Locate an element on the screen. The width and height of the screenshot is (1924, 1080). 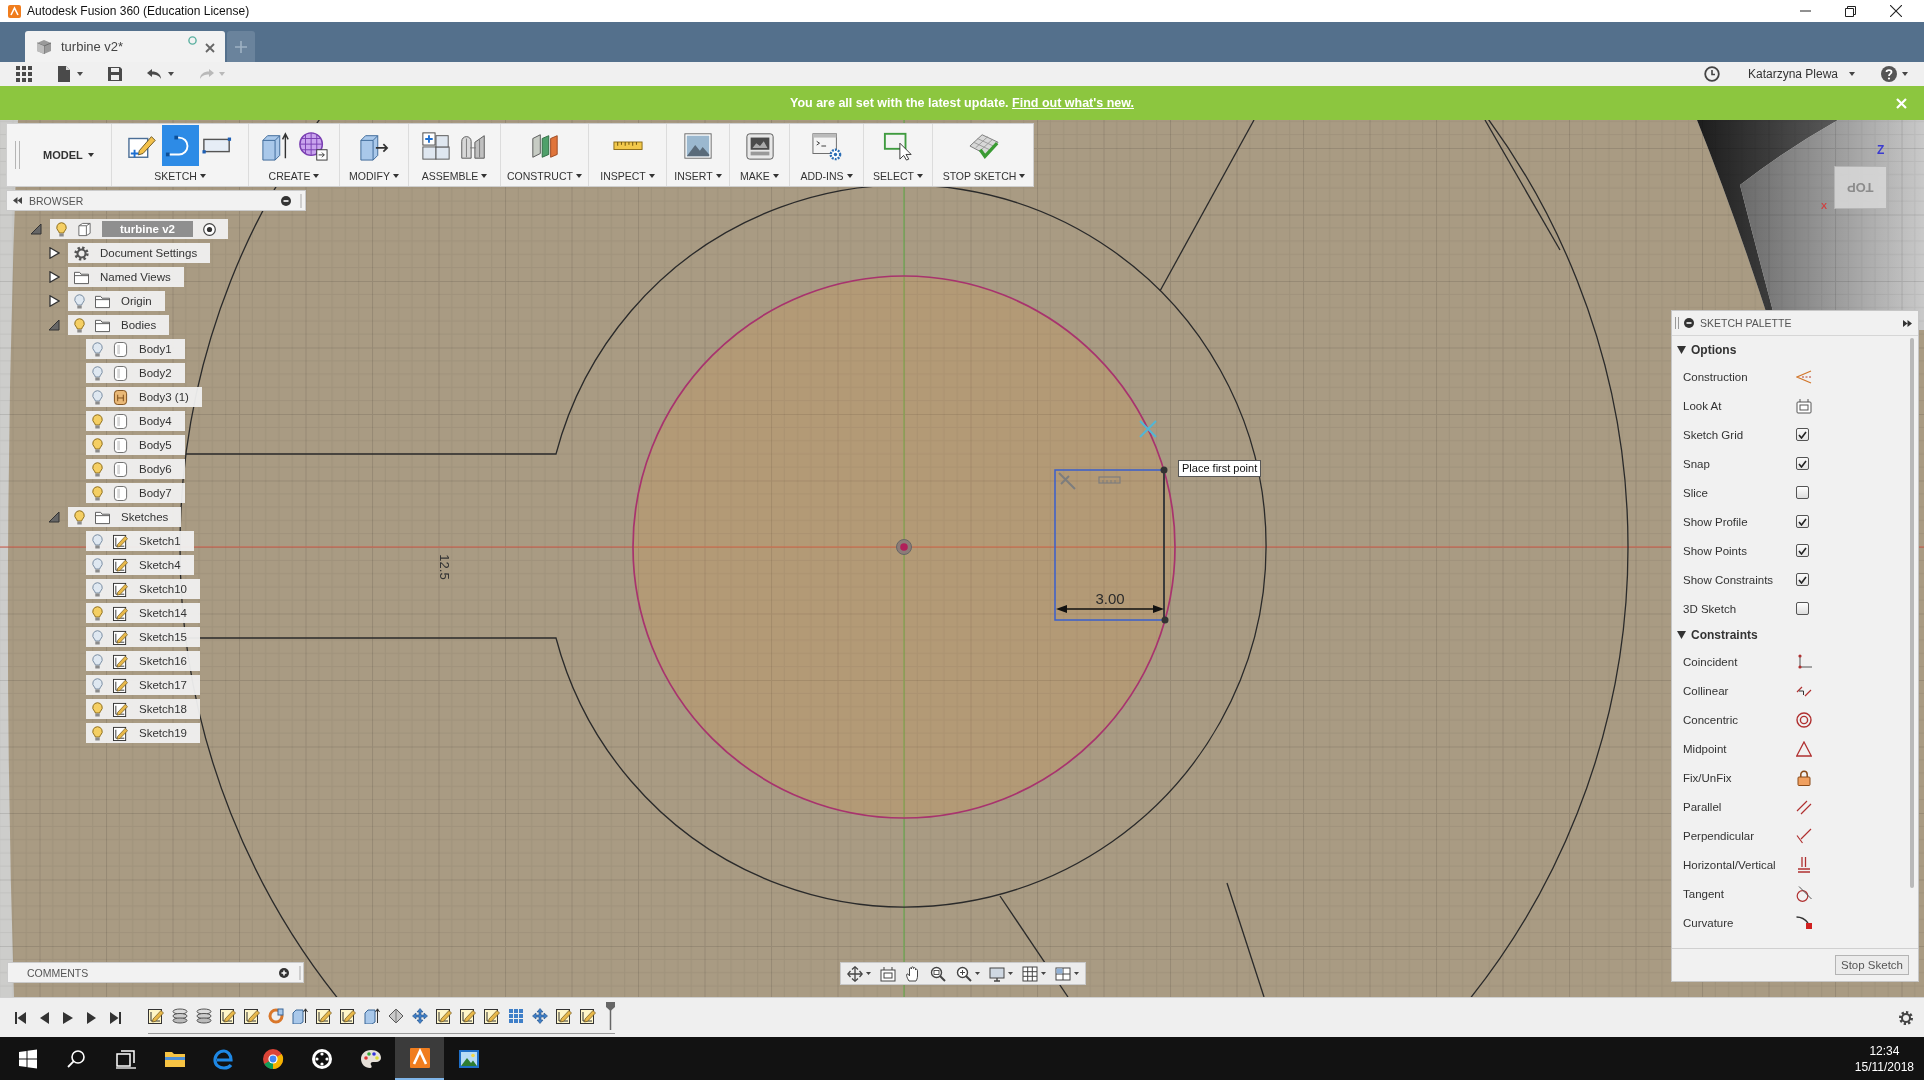
diamond-icon is located at coordinates (396, 1015).